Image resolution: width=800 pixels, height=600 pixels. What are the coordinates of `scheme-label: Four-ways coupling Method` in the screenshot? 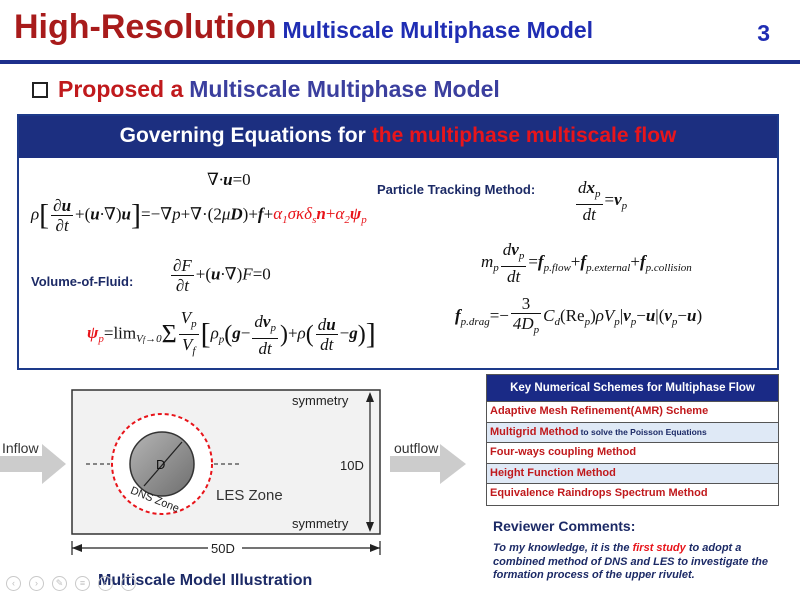 It's located at (563, 452).